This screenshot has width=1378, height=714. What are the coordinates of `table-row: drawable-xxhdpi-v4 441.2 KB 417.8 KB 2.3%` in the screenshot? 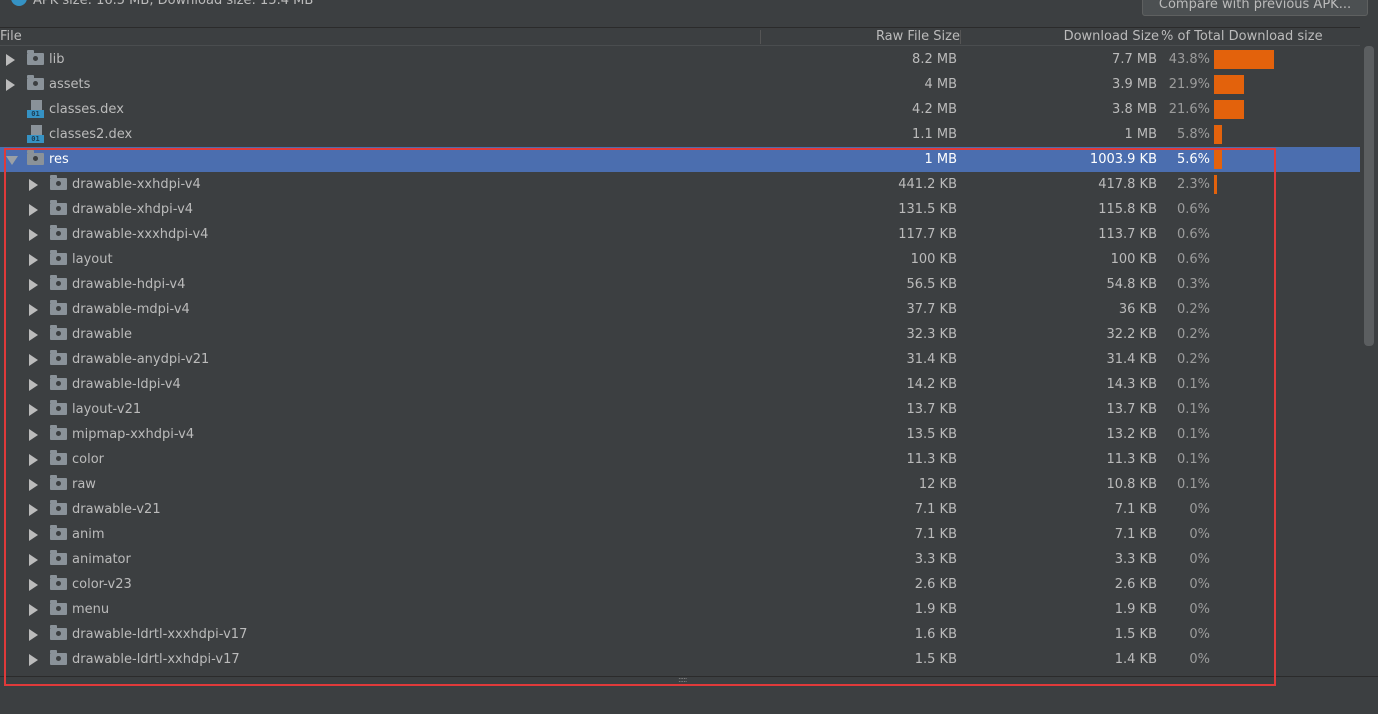 It's located at (680, 184).